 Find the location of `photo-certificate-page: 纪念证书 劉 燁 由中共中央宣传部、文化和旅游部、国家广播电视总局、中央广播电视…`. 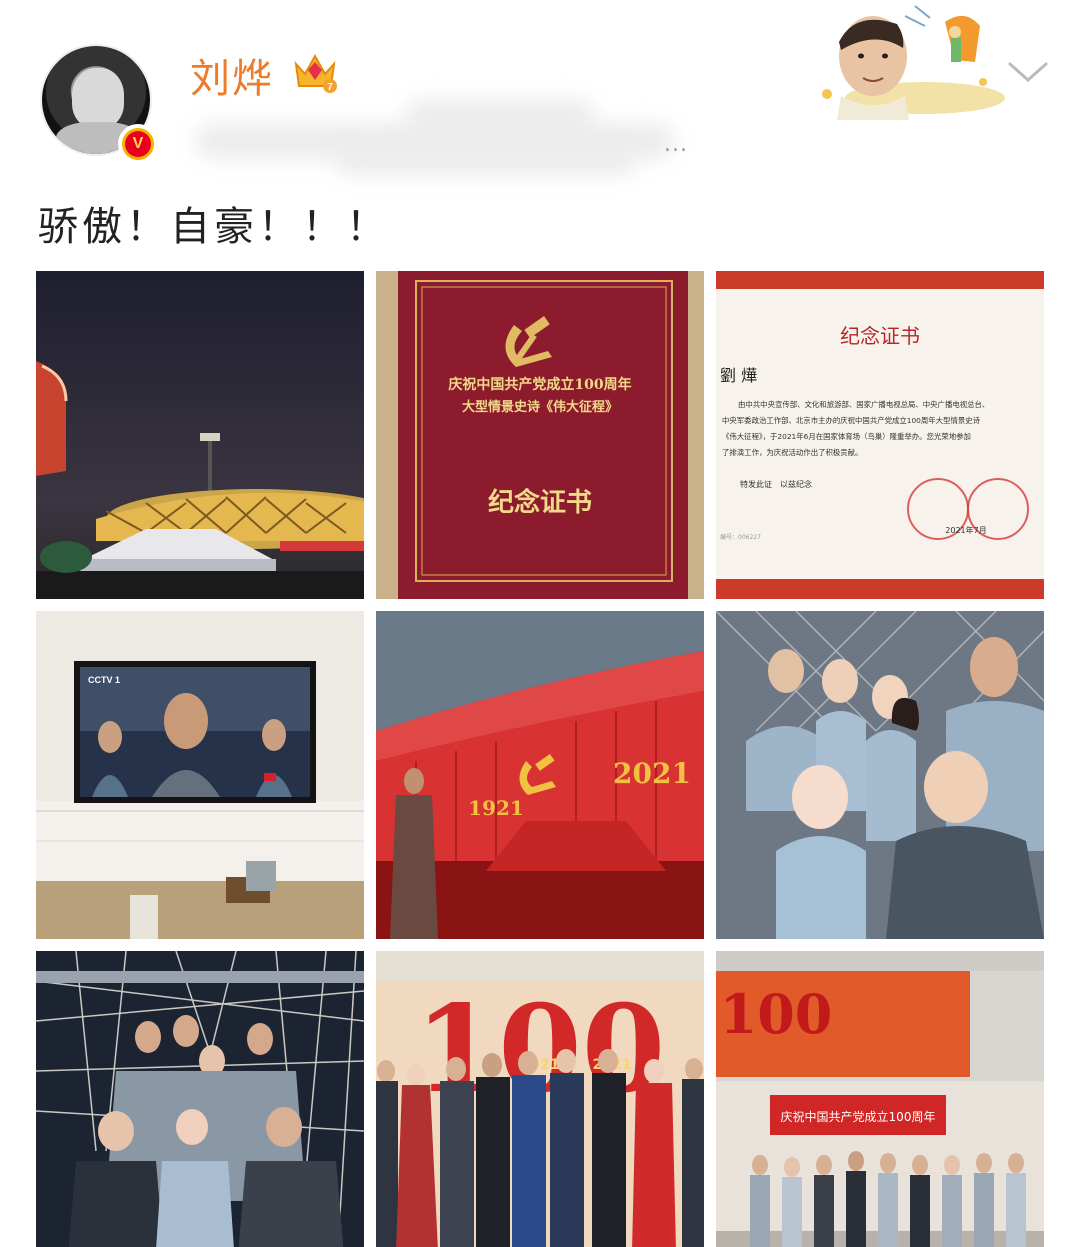

photo-certificate-page: 纪念证书 劉 燁 由中共中央宣传部、文化和旅游部、国家广播电视总局、中央广播电视… is located at coordinates (880, 435).